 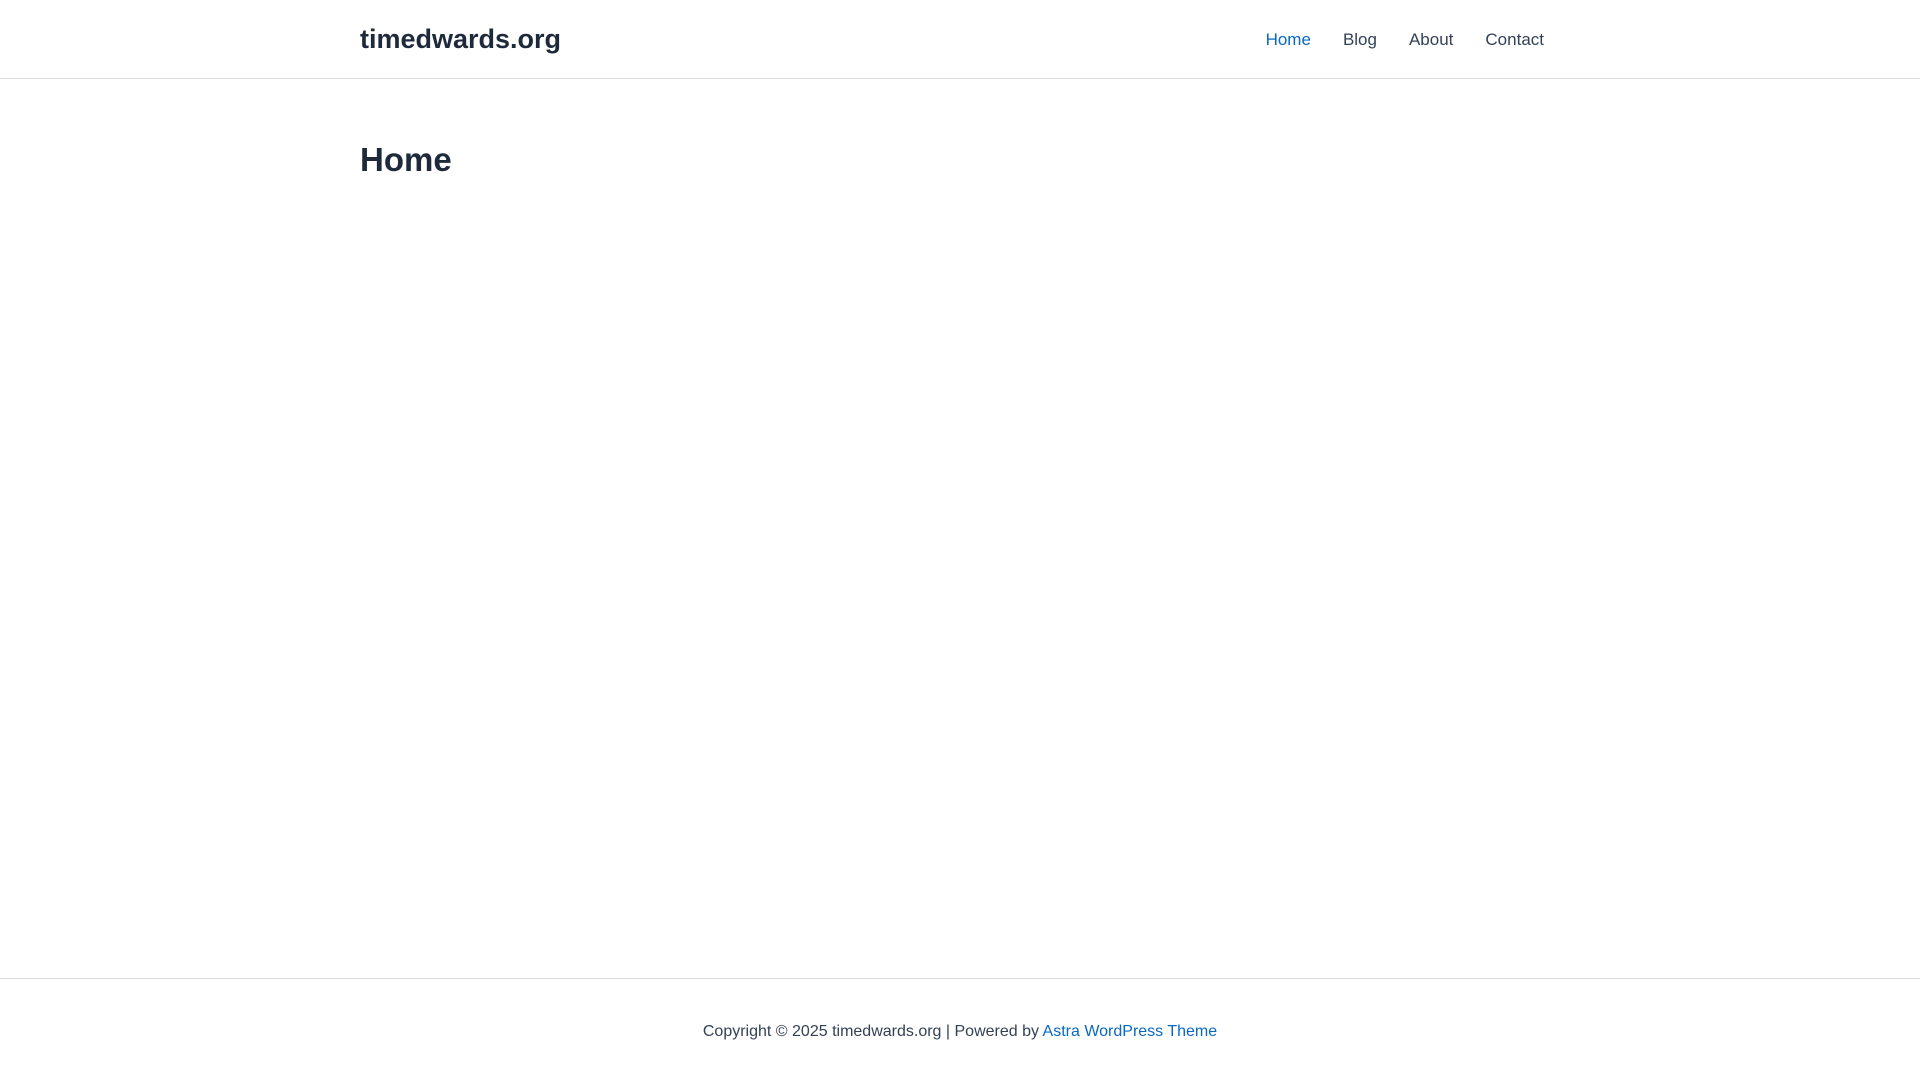 What do you see at coordinates (1514, 40) in the screenshot?
I see `nav-item-contact: Contact` at bounding box center [1514, 40].